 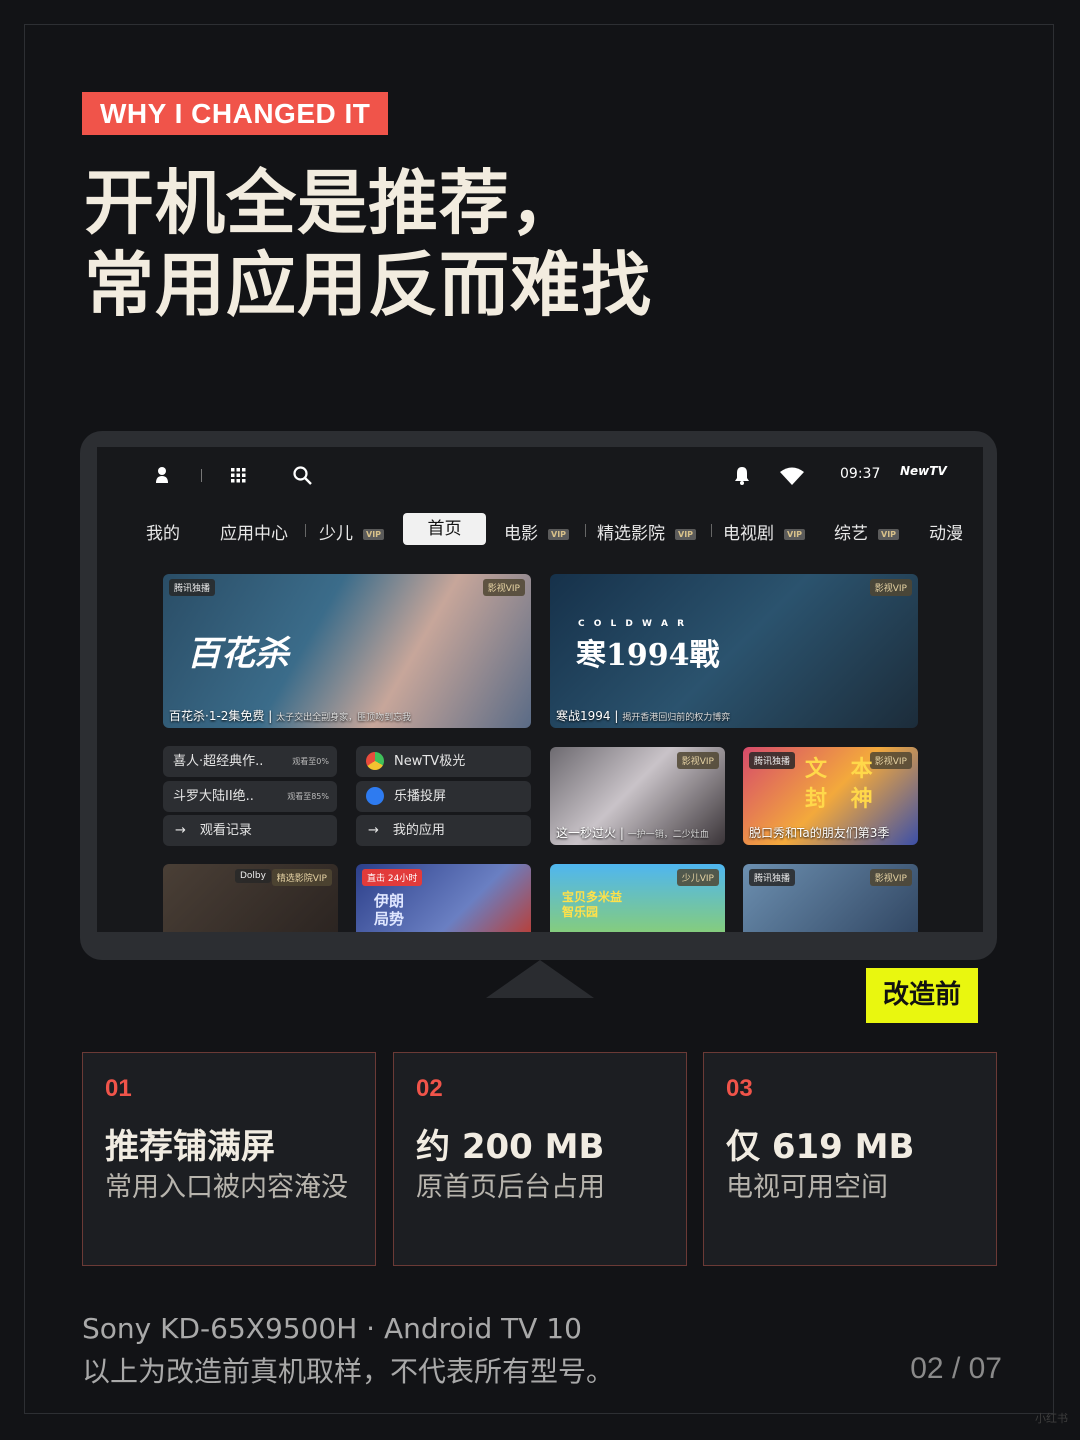 I want to click on headline-line-1: 开机全是推荐，, so click(x=332, y=203).